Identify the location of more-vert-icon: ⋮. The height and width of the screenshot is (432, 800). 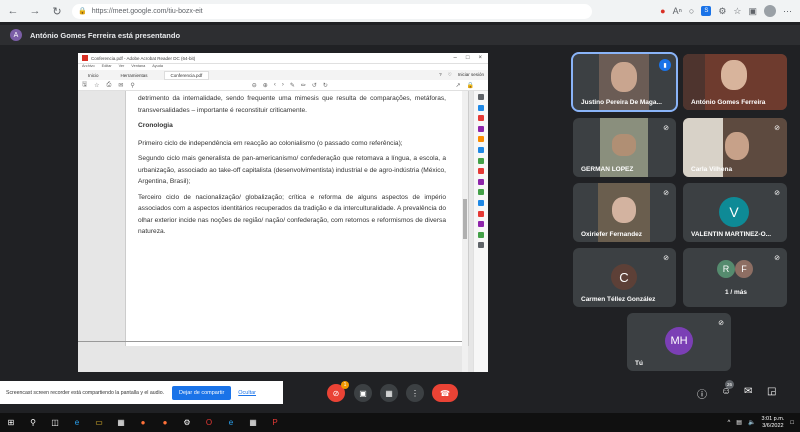
(415, 393).